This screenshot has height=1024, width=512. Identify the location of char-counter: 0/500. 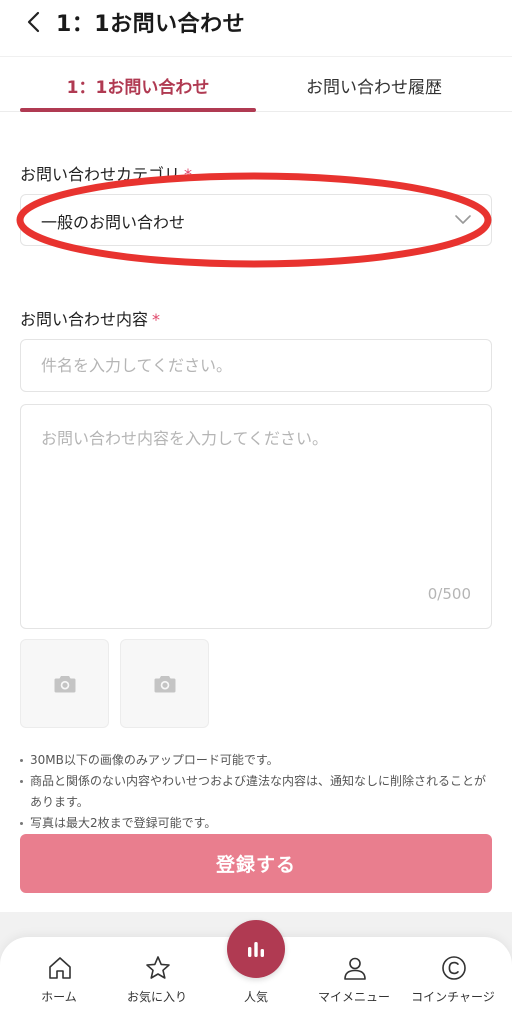
(449, 594).